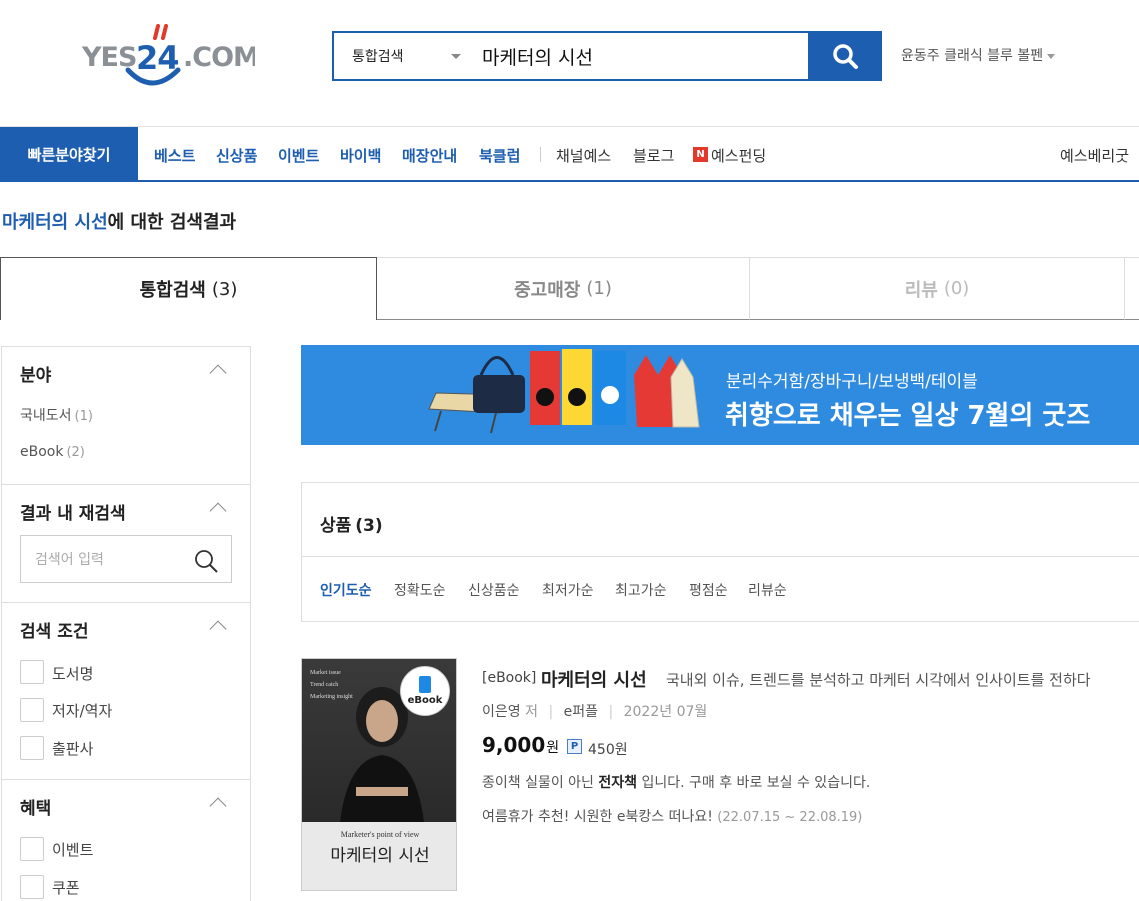 The image size is (1139, 901). What do you see at coordinates (908, 416) in the screenshot?
I see `banner-title: 취향으로 채우는 일상 7월의 굿즈` at bounding box center [908, 416].